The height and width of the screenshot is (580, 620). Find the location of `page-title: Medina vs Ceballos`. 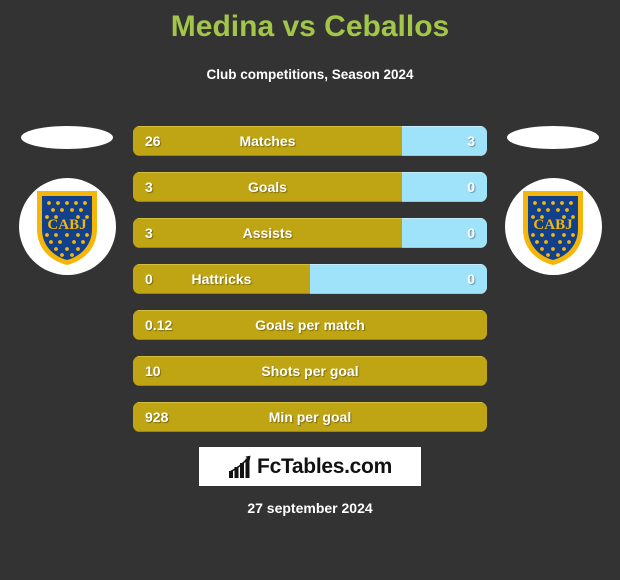

page-title: Medina vs Ceballos is located at coordinates (310, 26).